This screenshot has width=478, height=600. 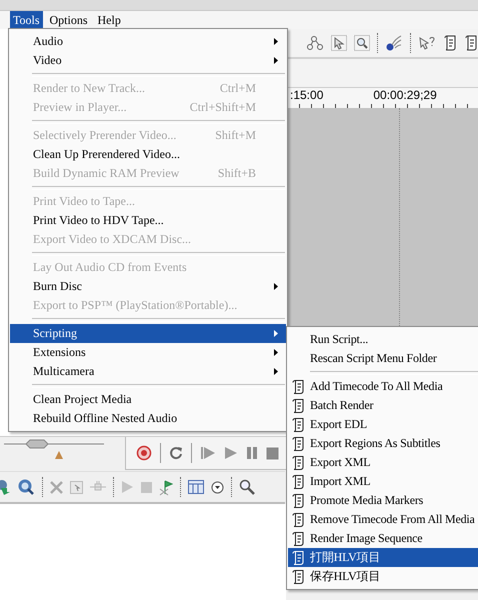 What do you see at coordinates (148, 60) in the screenshot?
I see `menu-item: Video` at bounding box center [148, 60].